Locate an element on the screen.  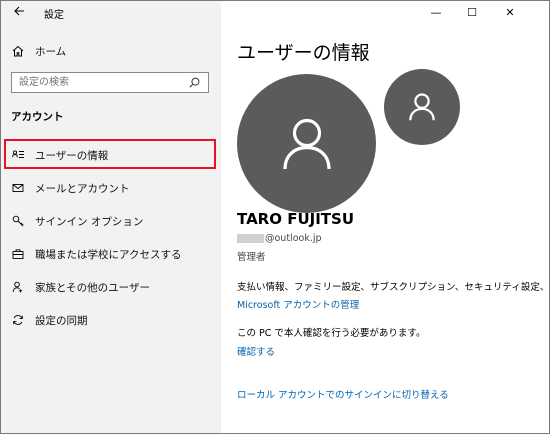
sidebar-item-mail-accounts: メールとアカウント is located at coordinates (111, 188).